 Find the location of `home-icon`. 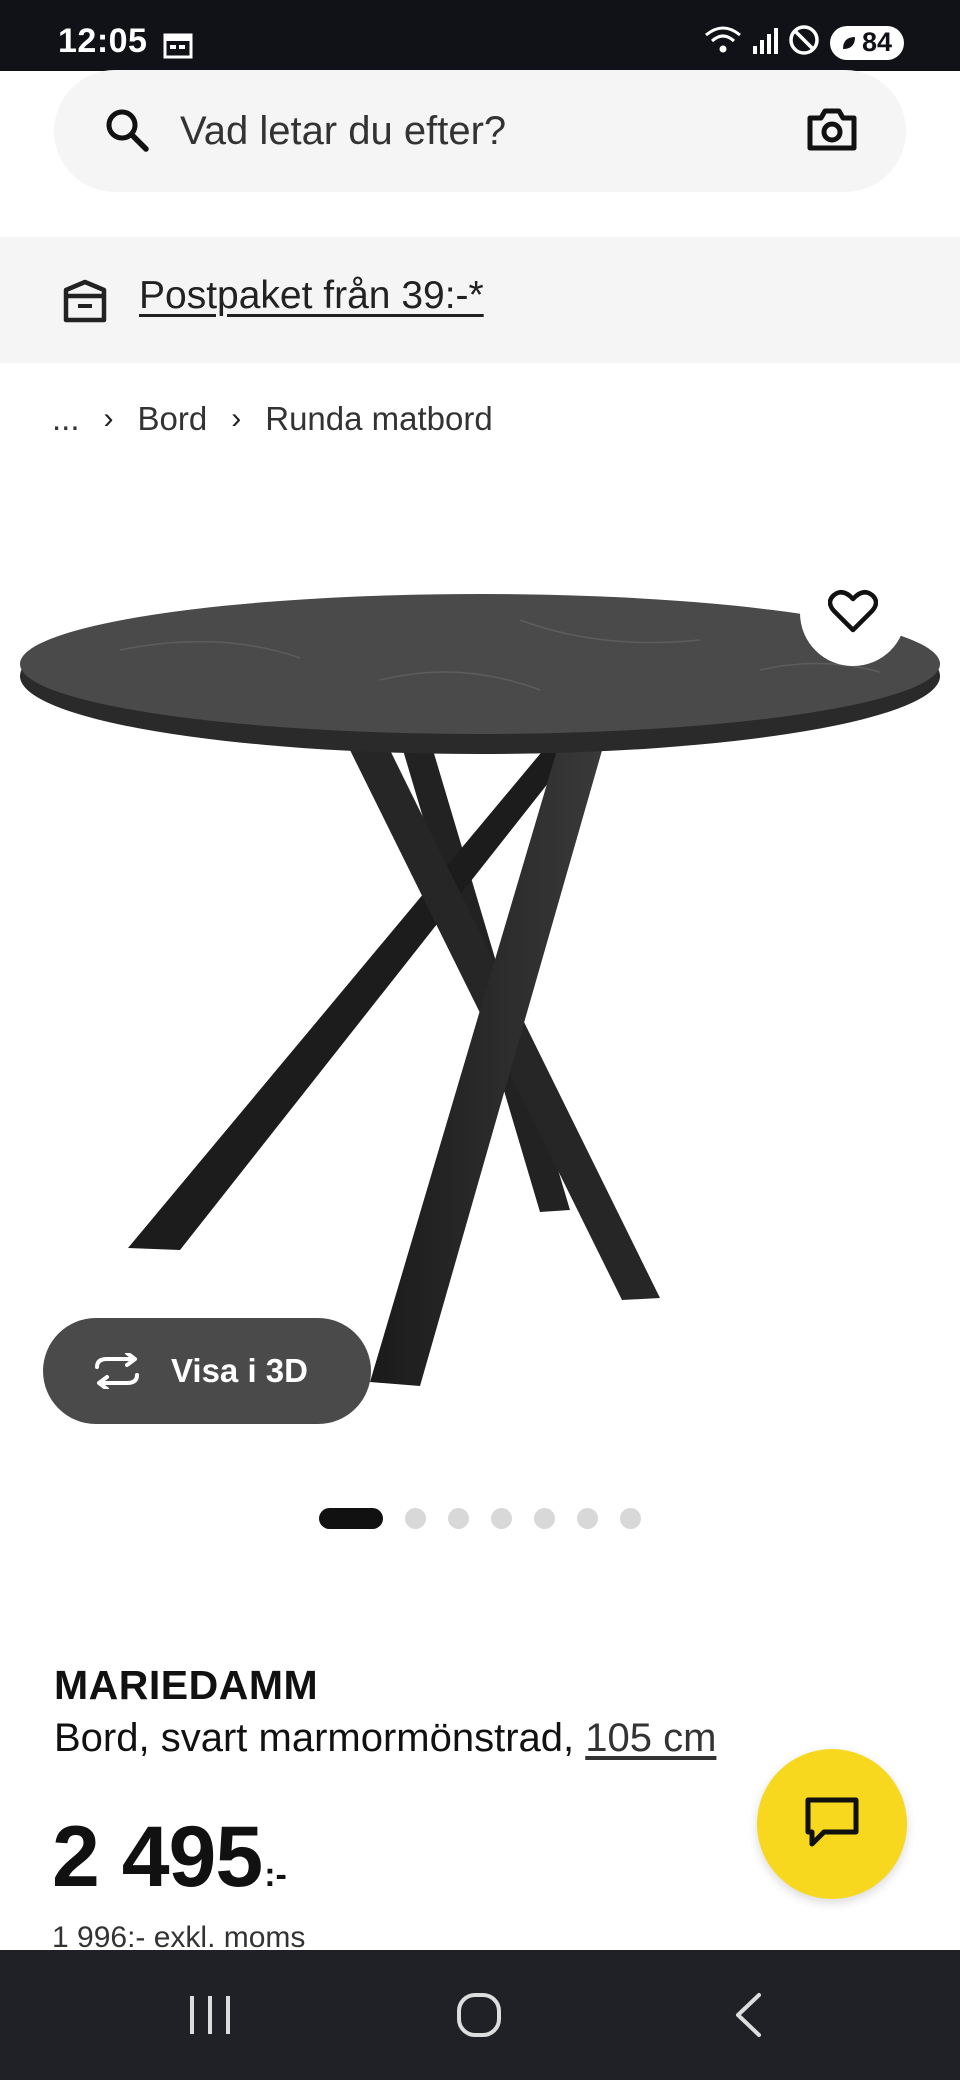

home-icon is located at coordinates (479, 2015).